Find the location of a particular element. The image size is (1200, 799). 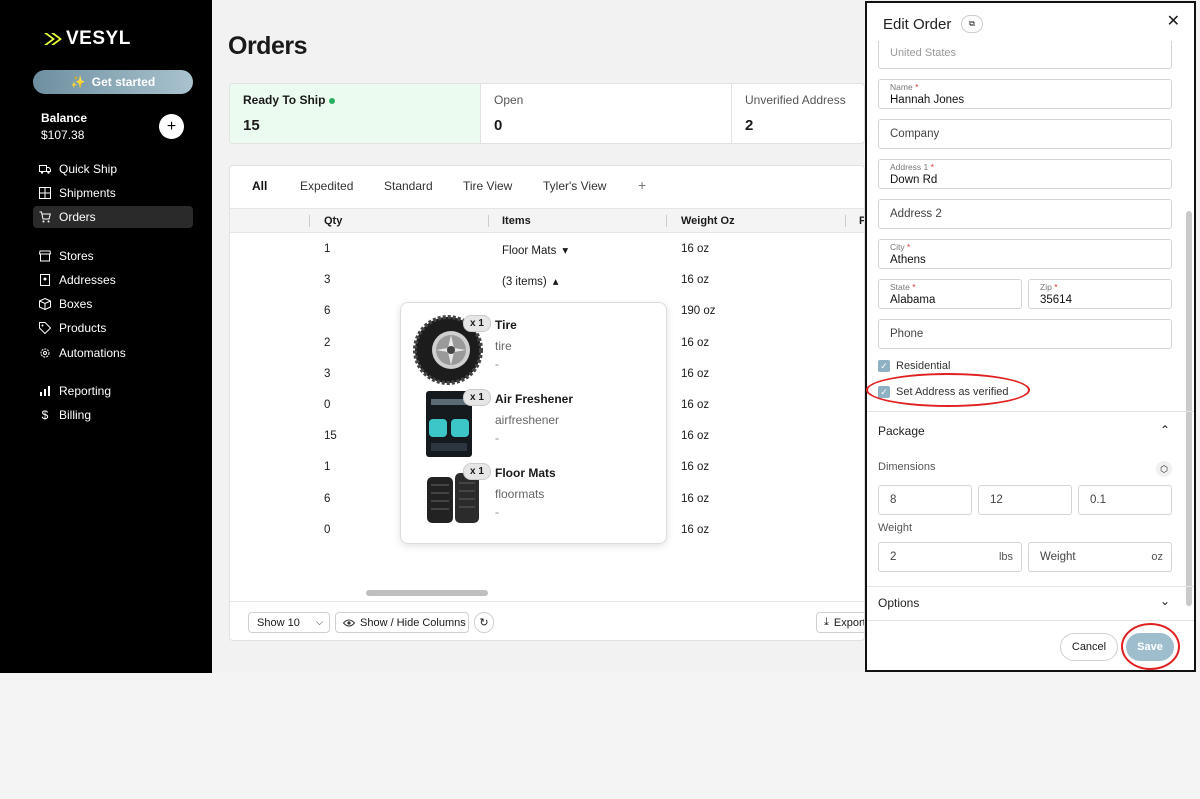

nav-item-addresses: Addresses is located at coordinates (113, 280).